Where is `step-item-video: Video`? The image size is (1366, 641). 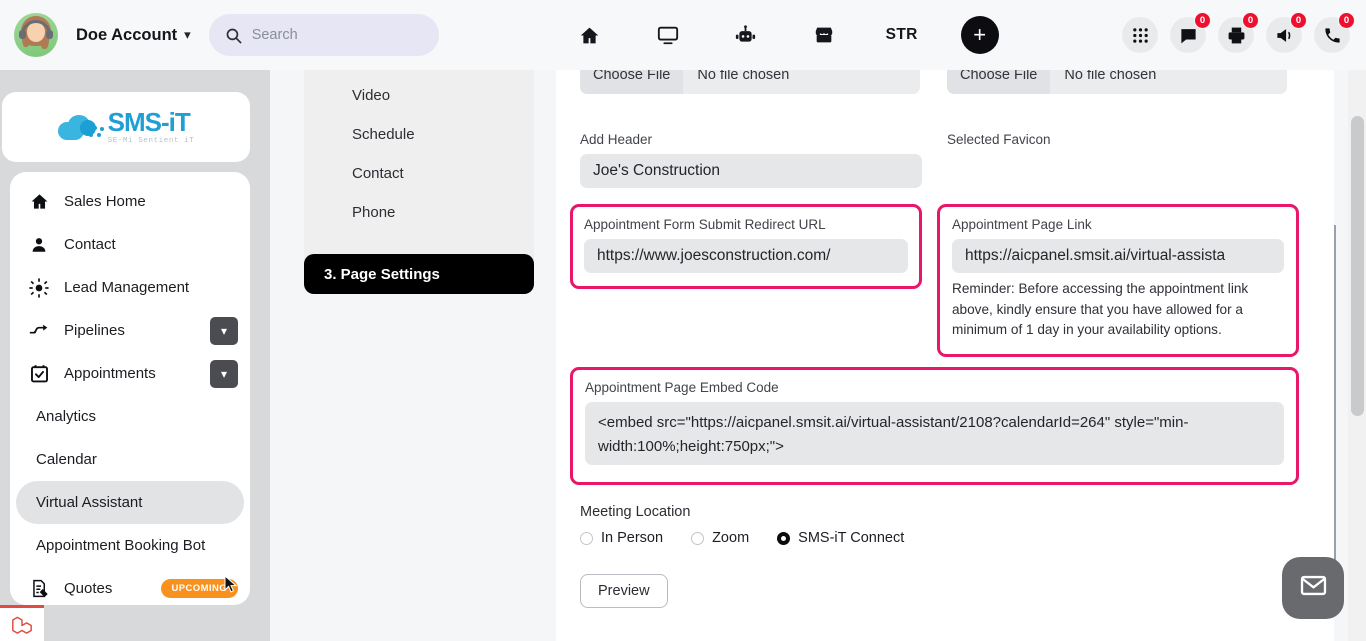 step-item-video: Video is located at coordinates (419, 95).